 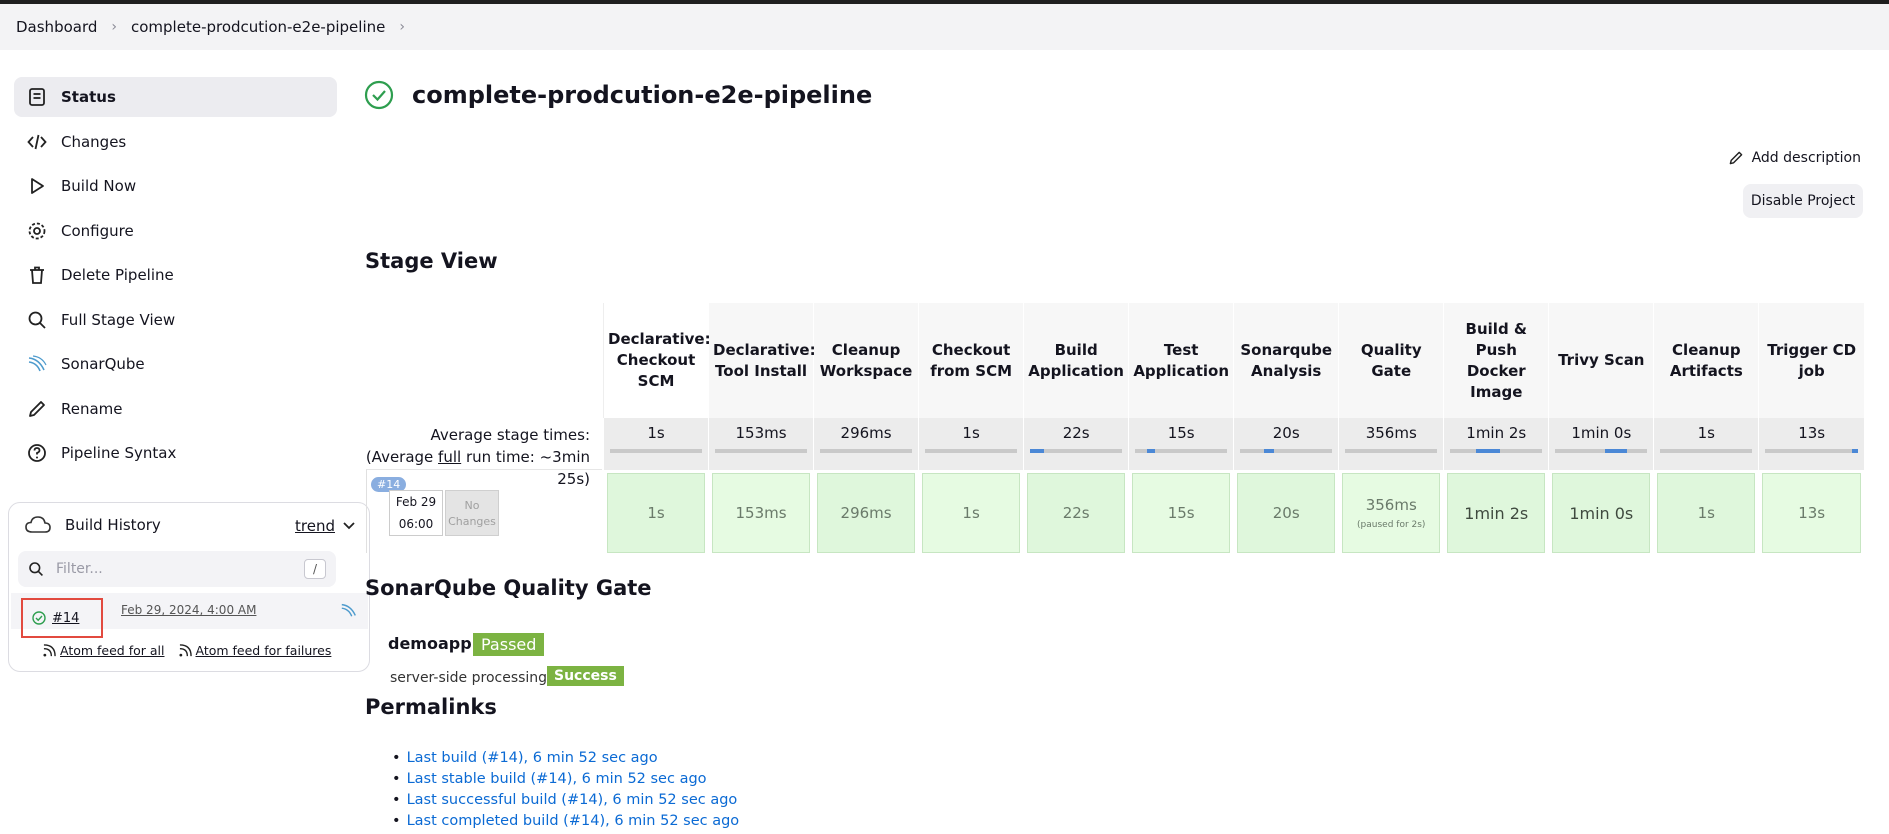 I want to click on atom-feed-all-link: Atom feed for all, so click(x=104, y=650).